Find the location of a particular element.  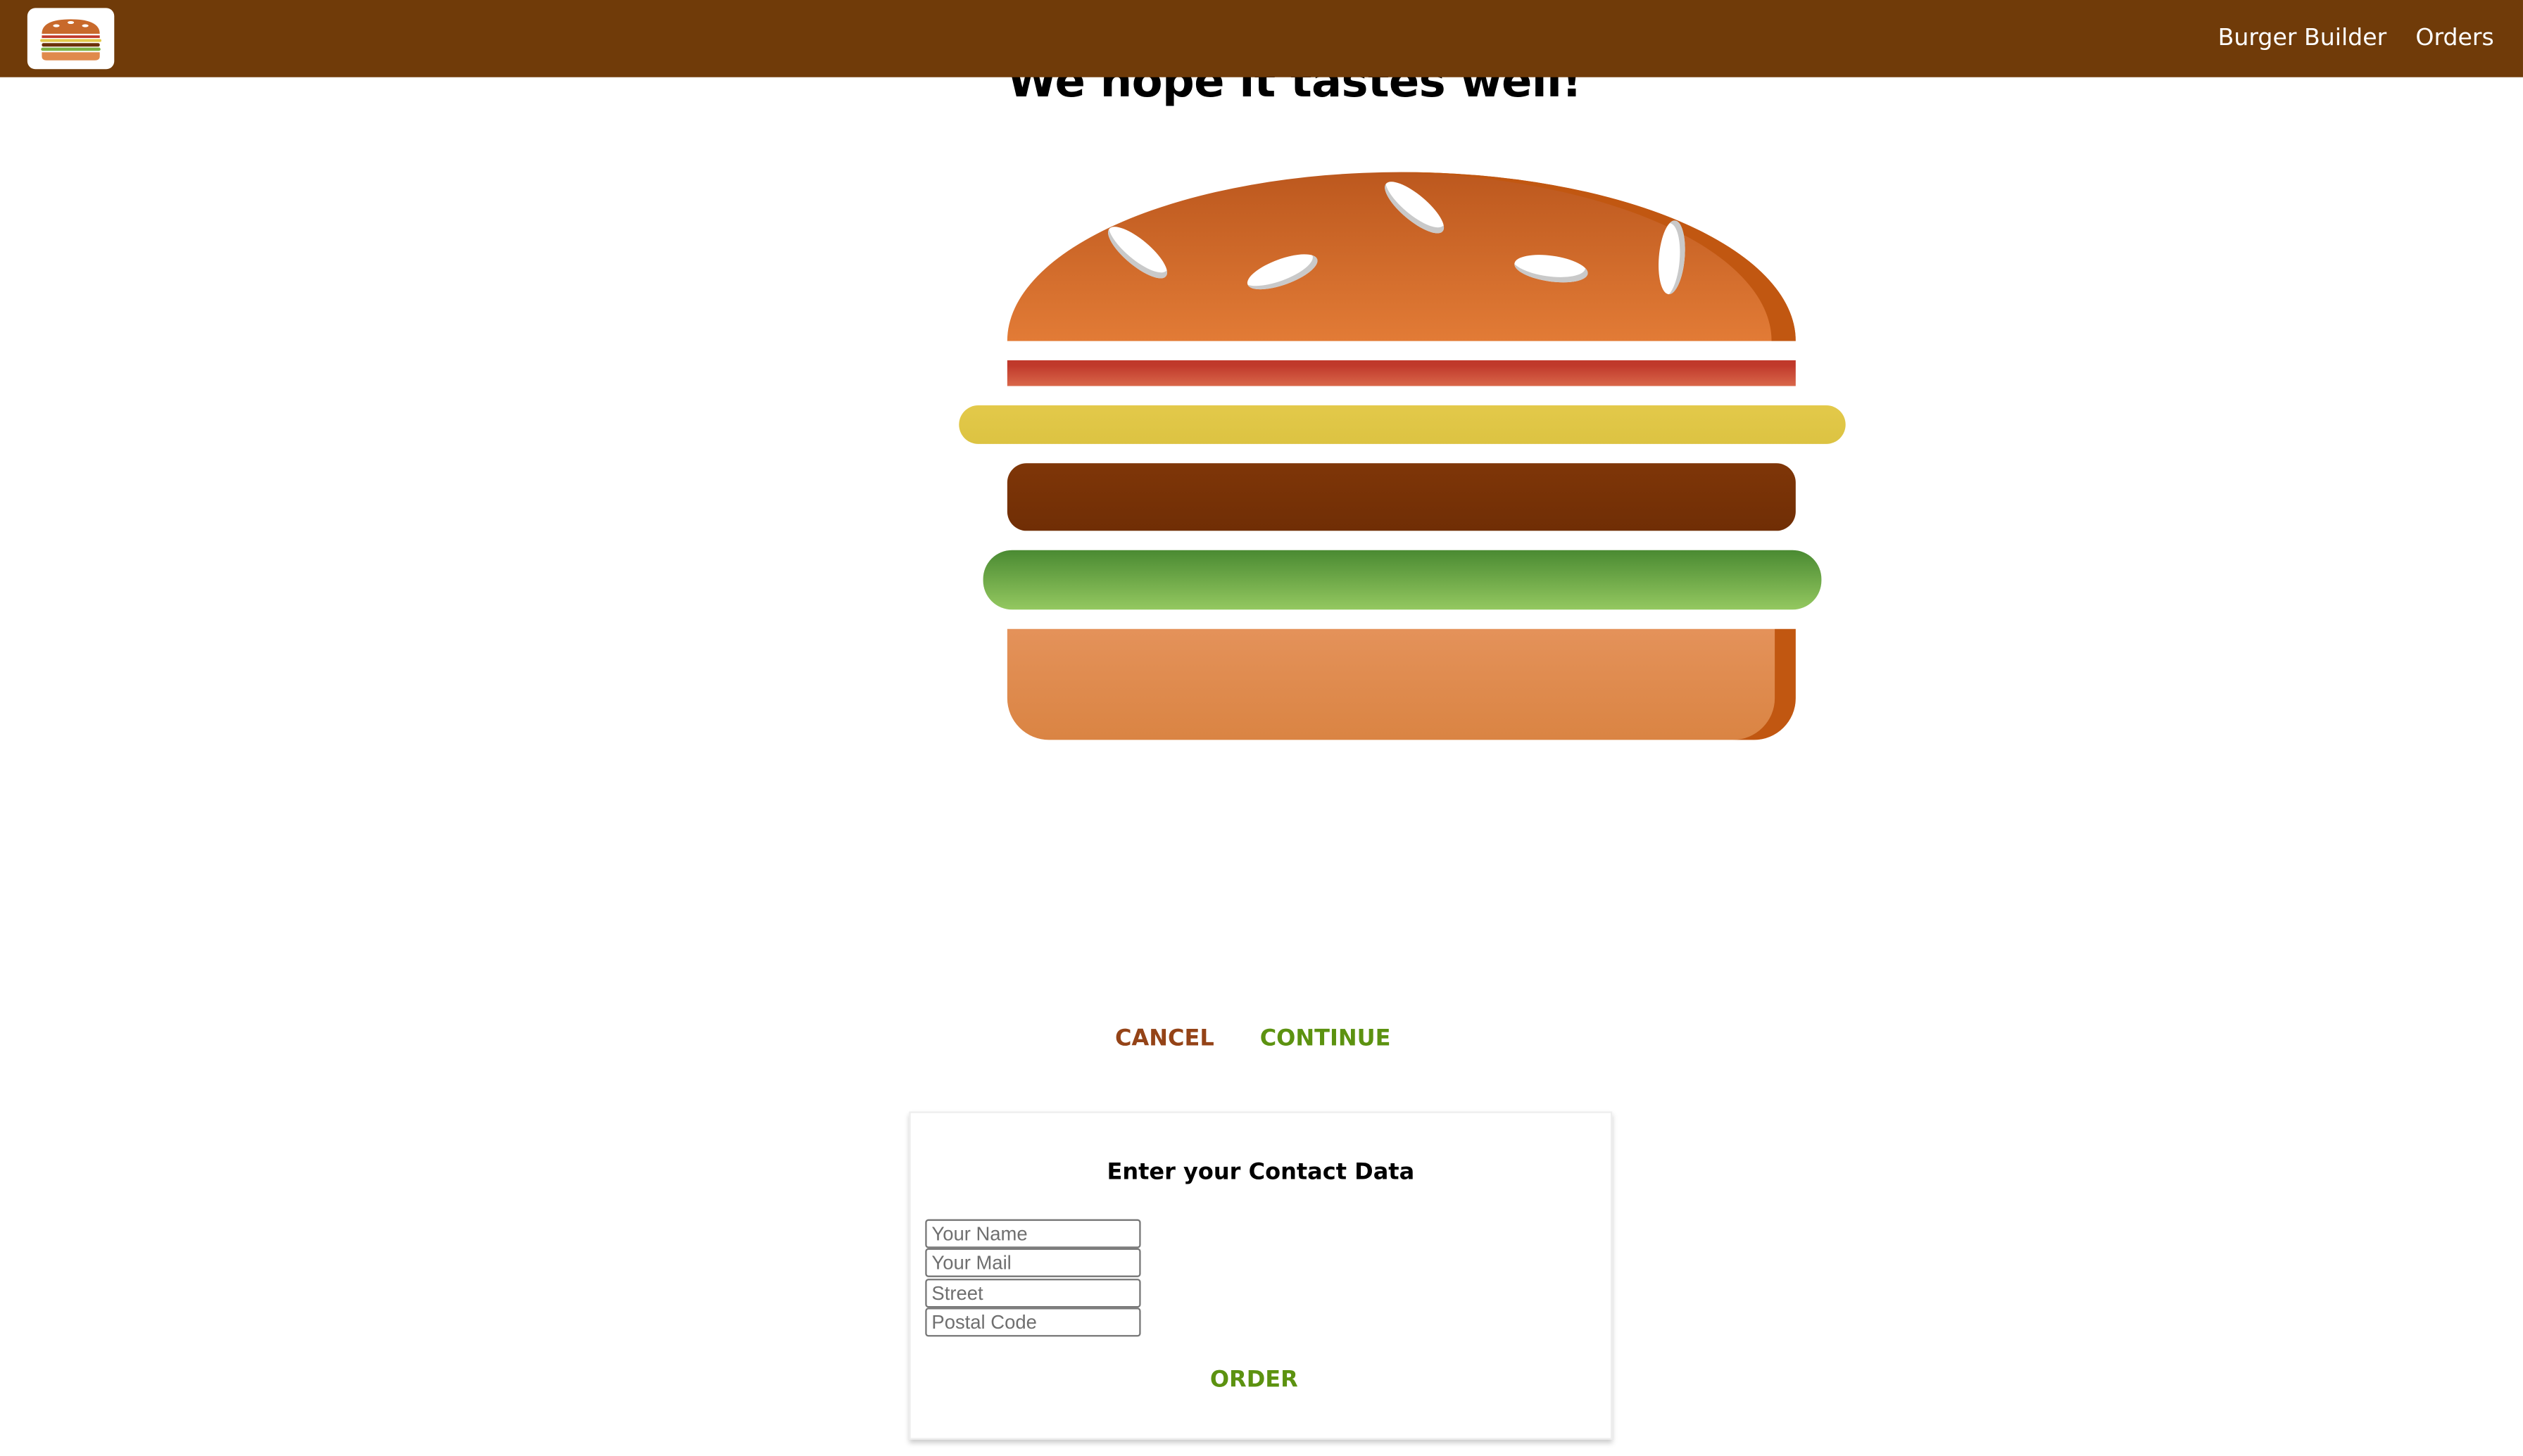

burger-logo-icon is located at coordinates (70, 40).